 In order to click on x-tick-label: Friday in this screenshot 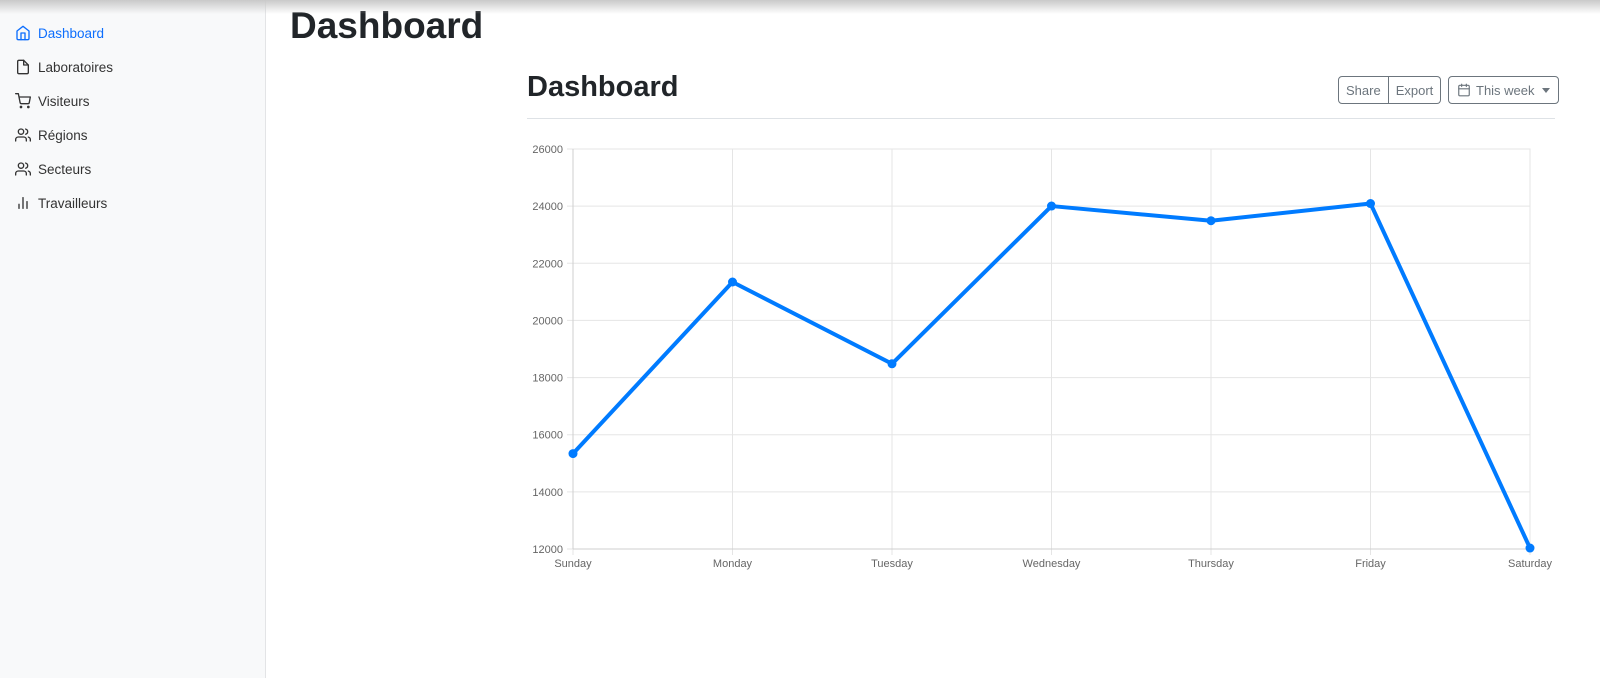, I will do `click(1370, 564)`.